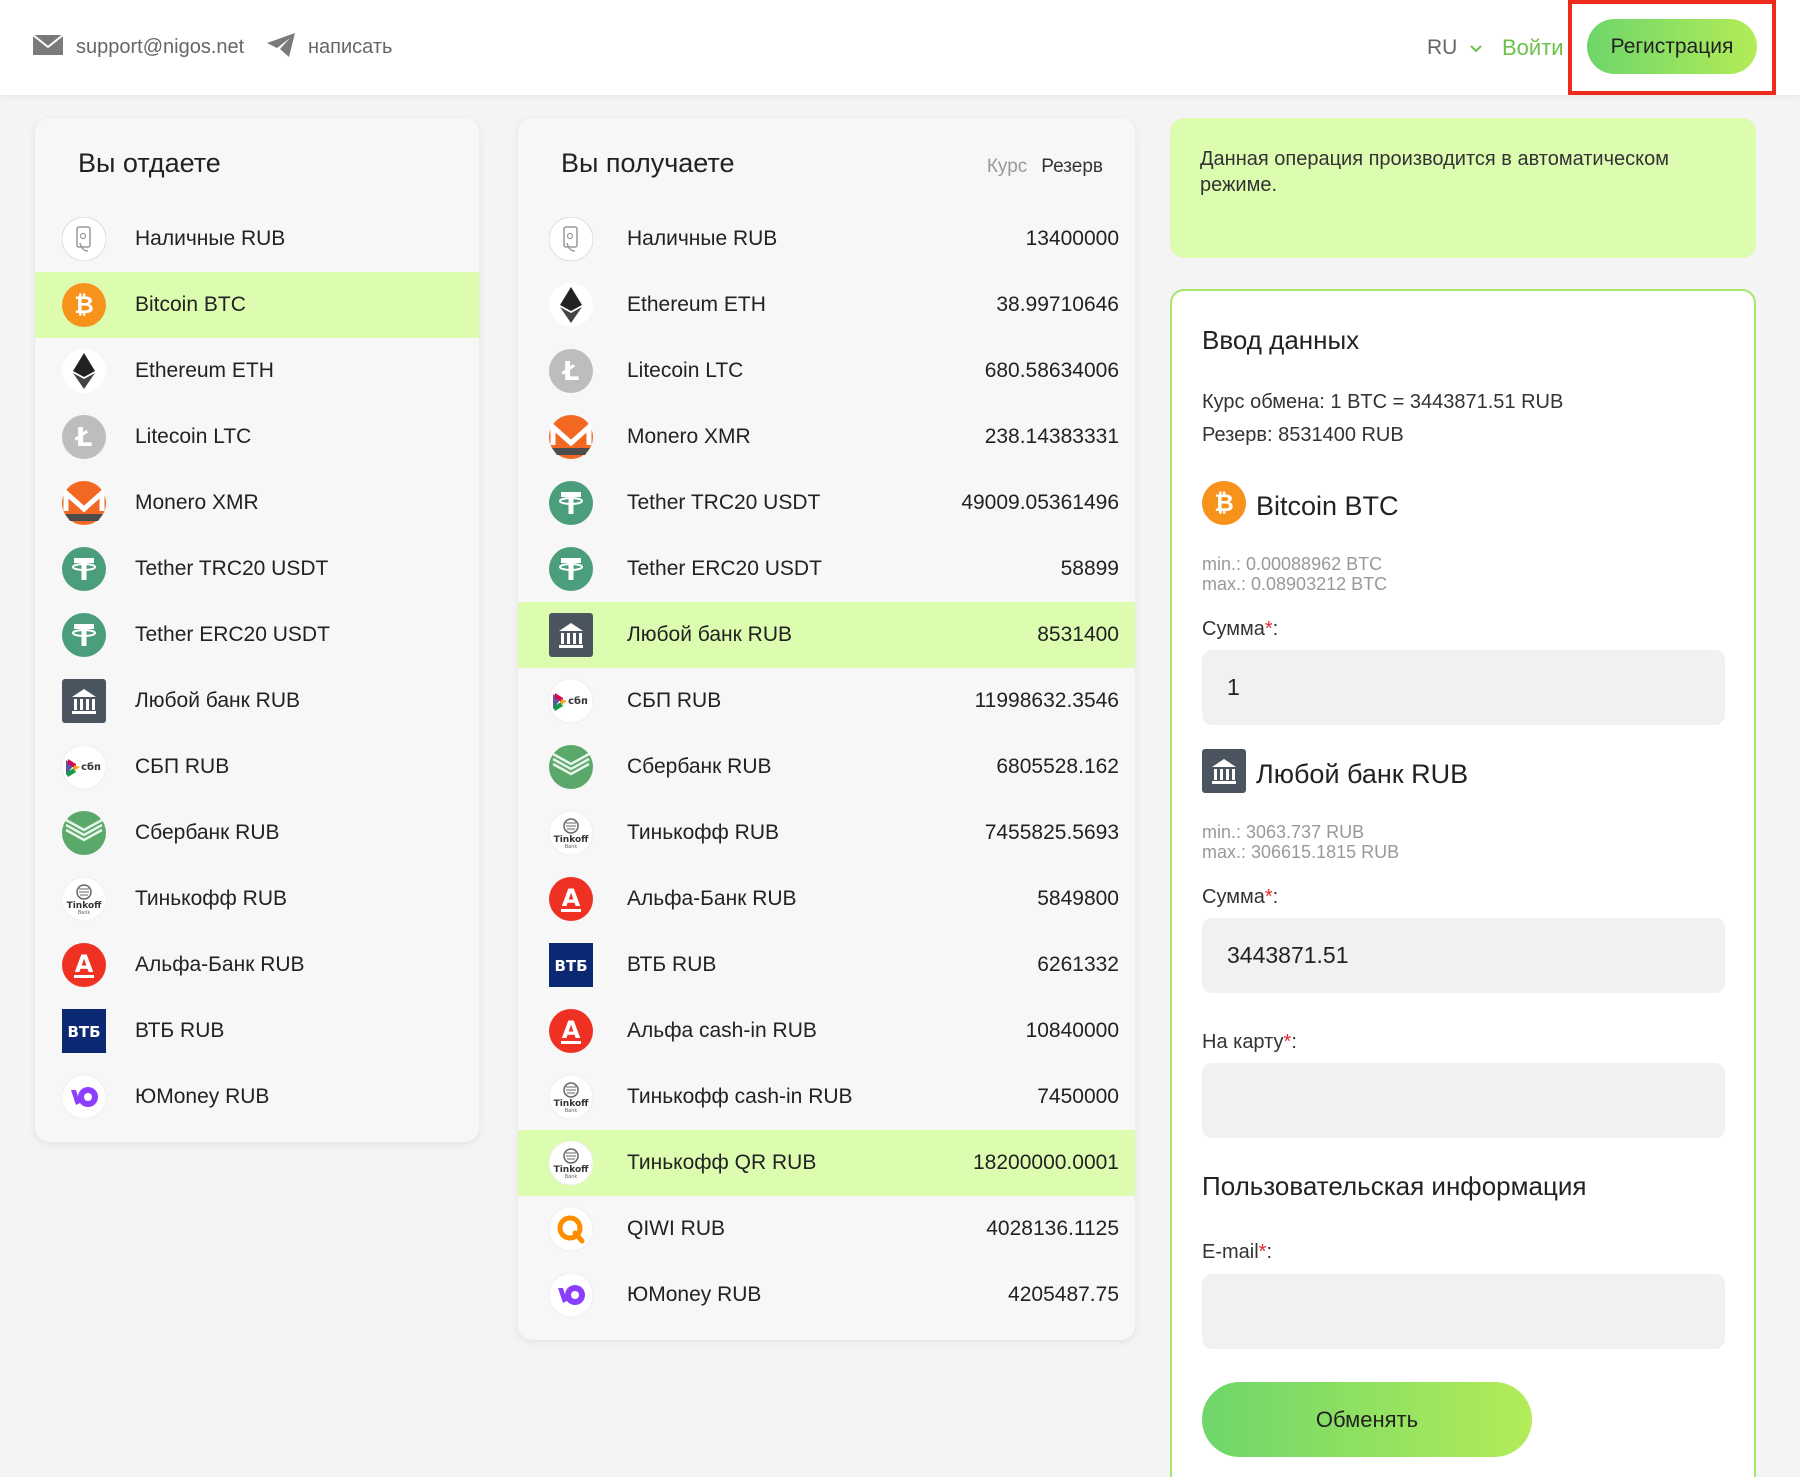 The image size is (1800, 1477). I want to click on get-amount-label: Сумма*:, so click(1240, 897).